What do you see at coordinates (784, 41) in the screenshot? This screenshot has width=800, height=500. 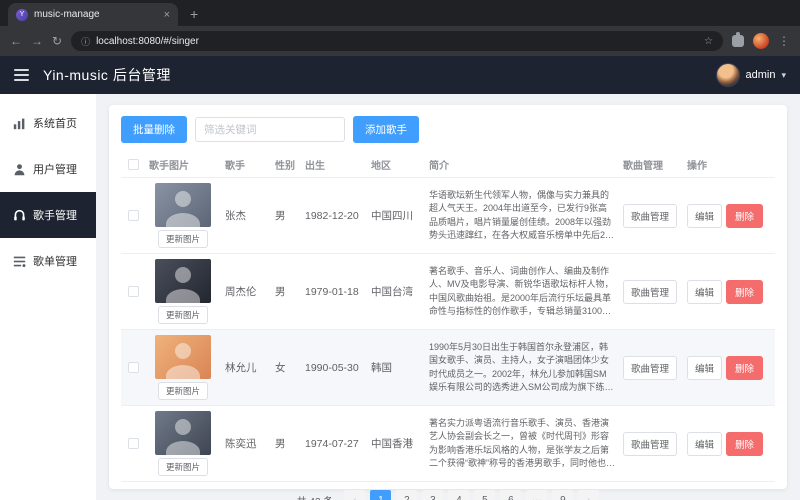 I see `browser-menu-icon: ⋮` at bounding box center [784, 41].